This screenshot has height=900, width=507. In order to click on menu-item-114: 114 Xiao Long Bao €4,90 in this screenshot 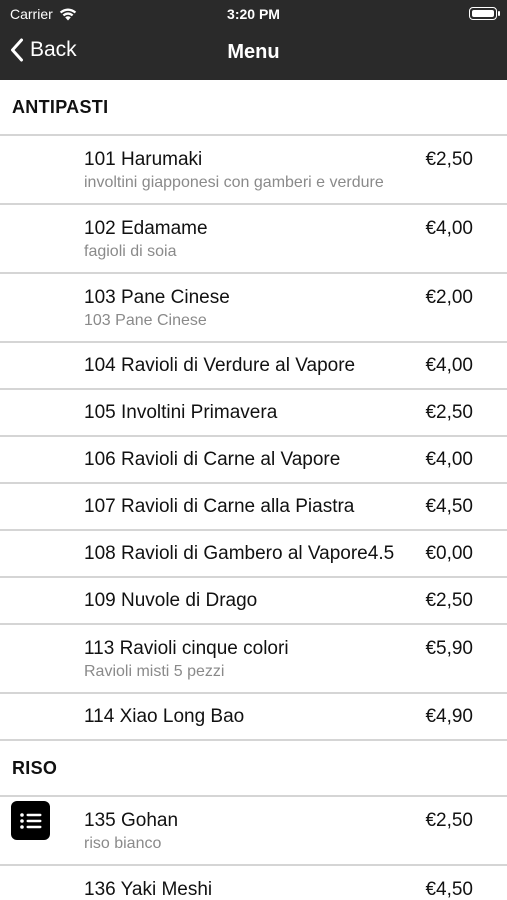, I will do `click(253, 715)`.